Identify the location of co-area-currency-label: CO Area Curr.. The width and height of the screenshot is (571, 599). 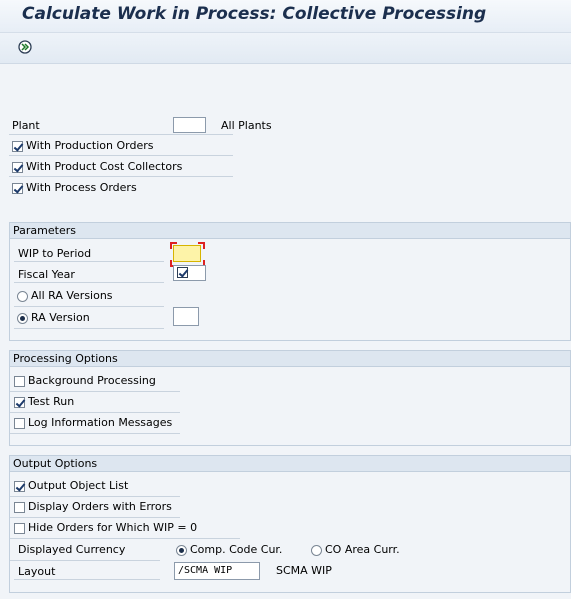
(362, 549).